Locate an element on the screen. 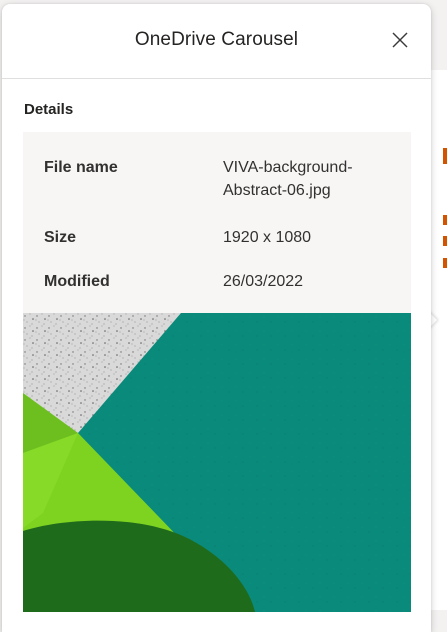 The width and height of the screenshot is (447, 632). modified-value: 26/03/2022 is located at coordinates (263, 281).